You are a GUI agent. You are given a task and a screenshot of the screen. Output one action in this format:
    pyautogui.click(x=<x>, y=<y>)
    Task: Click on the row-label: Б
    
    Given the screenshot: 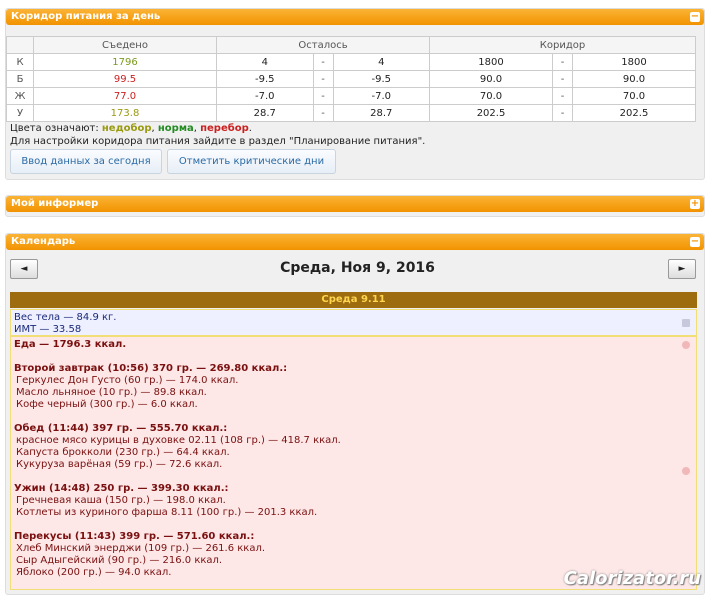 What is the action you would take?
    pyautogui.click(x=20, y=79)
    